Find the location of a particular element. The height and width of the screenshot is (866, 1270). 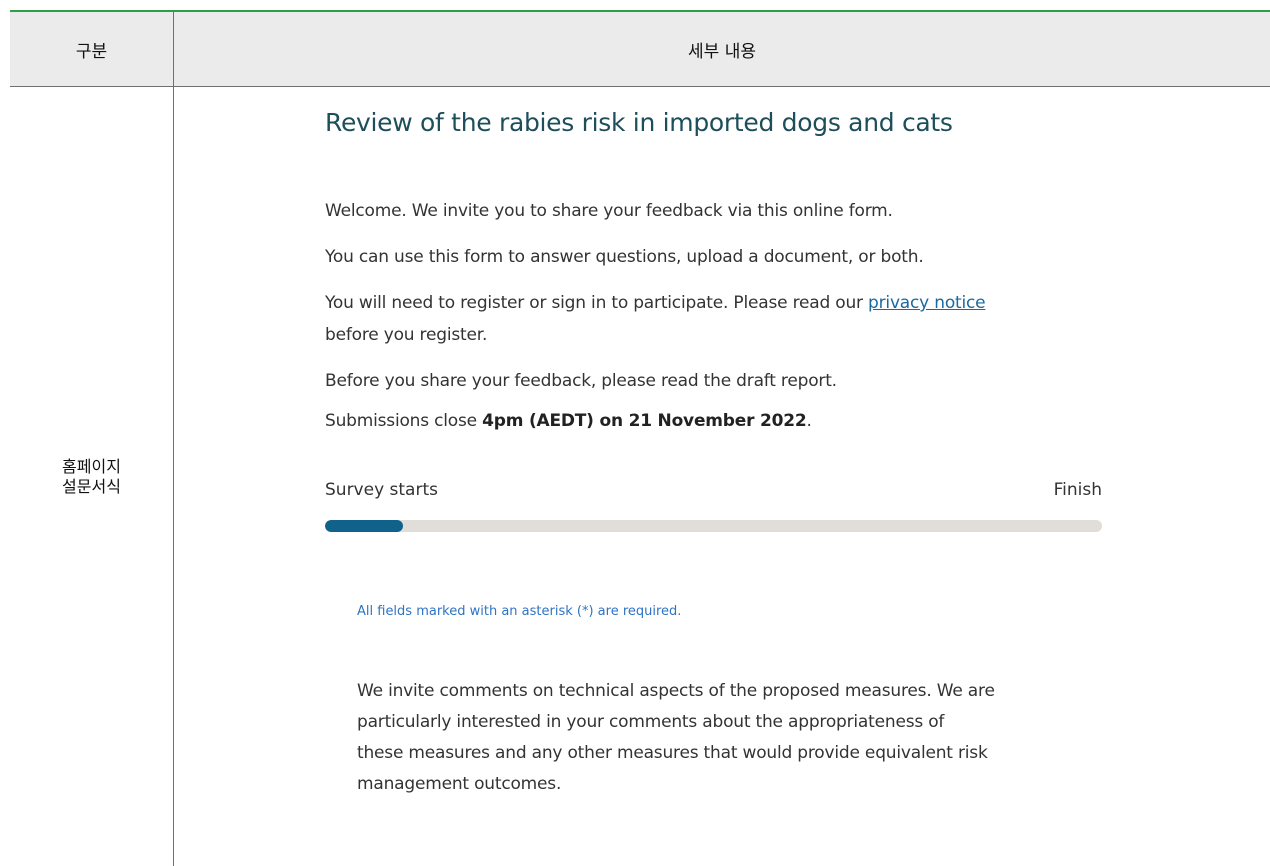

header-category: 구분 is located at coordinates (91, 51).